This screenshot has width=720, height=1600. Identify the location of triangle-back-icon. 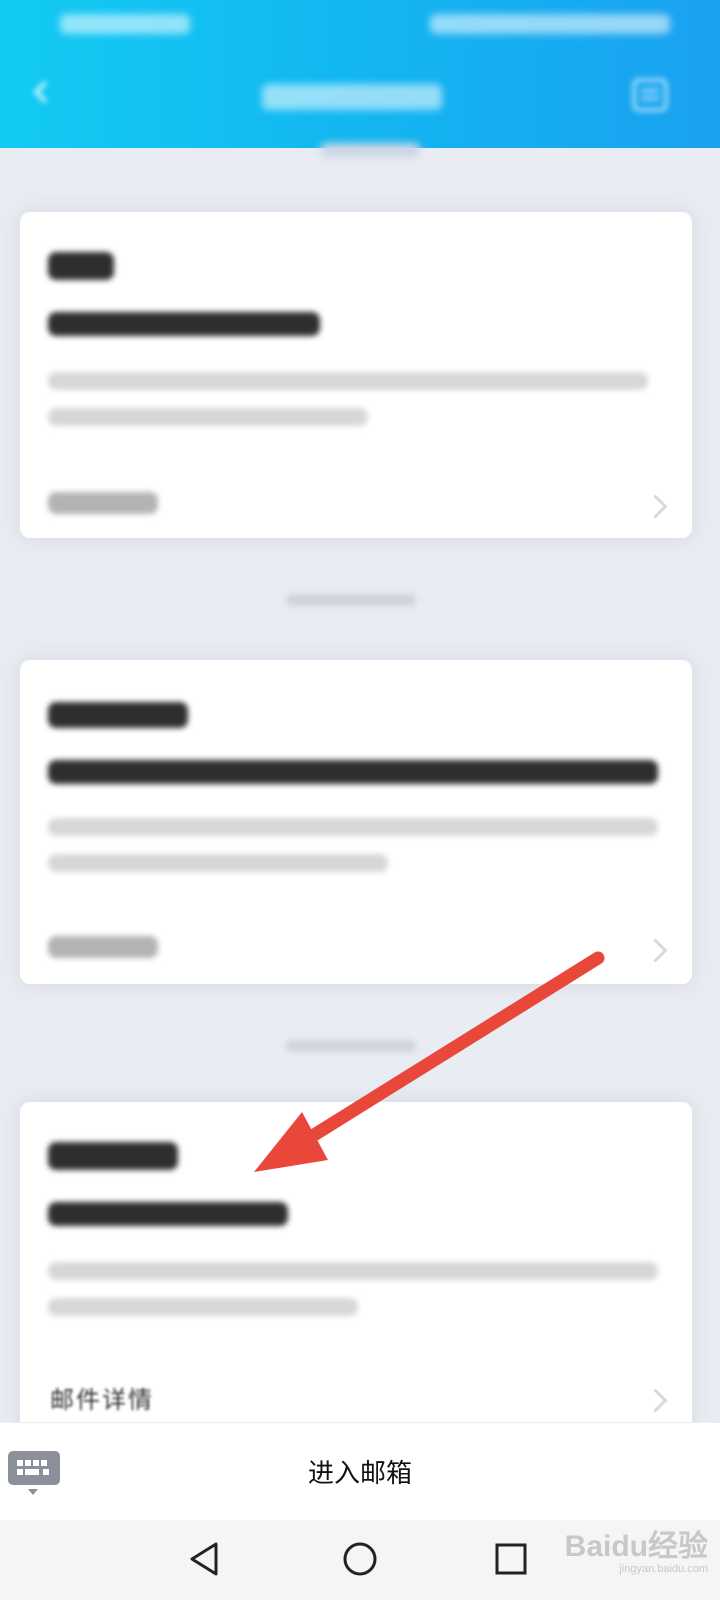
(205, 1559).